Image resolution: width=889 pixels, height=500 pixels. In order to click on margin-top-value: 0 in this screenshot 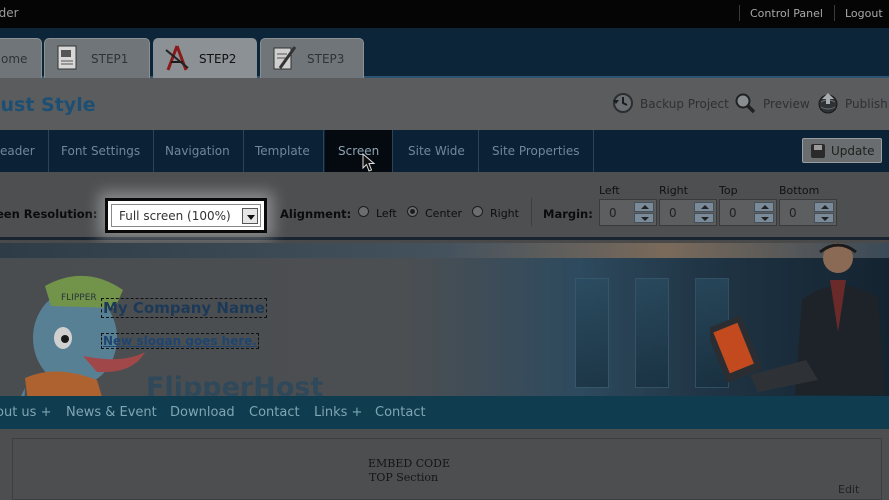, I will do `click(733, 213)`.